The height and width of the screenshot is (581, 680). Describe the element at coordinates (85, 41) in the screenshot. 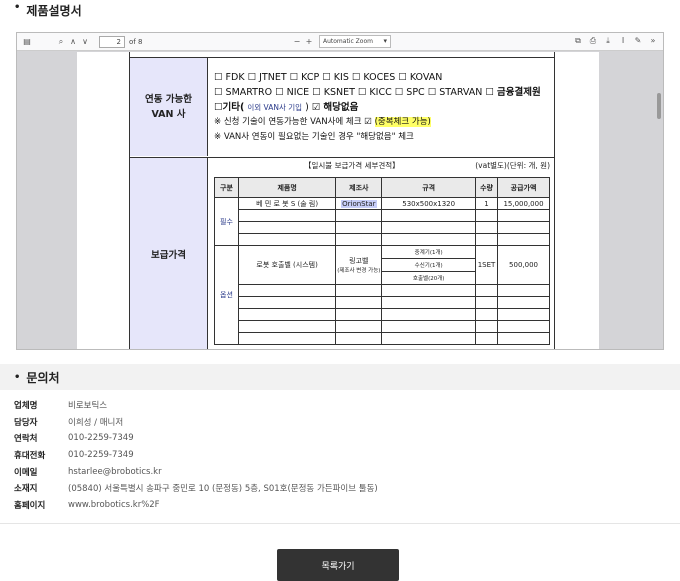

I see `next-page-icon: ∨` at that location.